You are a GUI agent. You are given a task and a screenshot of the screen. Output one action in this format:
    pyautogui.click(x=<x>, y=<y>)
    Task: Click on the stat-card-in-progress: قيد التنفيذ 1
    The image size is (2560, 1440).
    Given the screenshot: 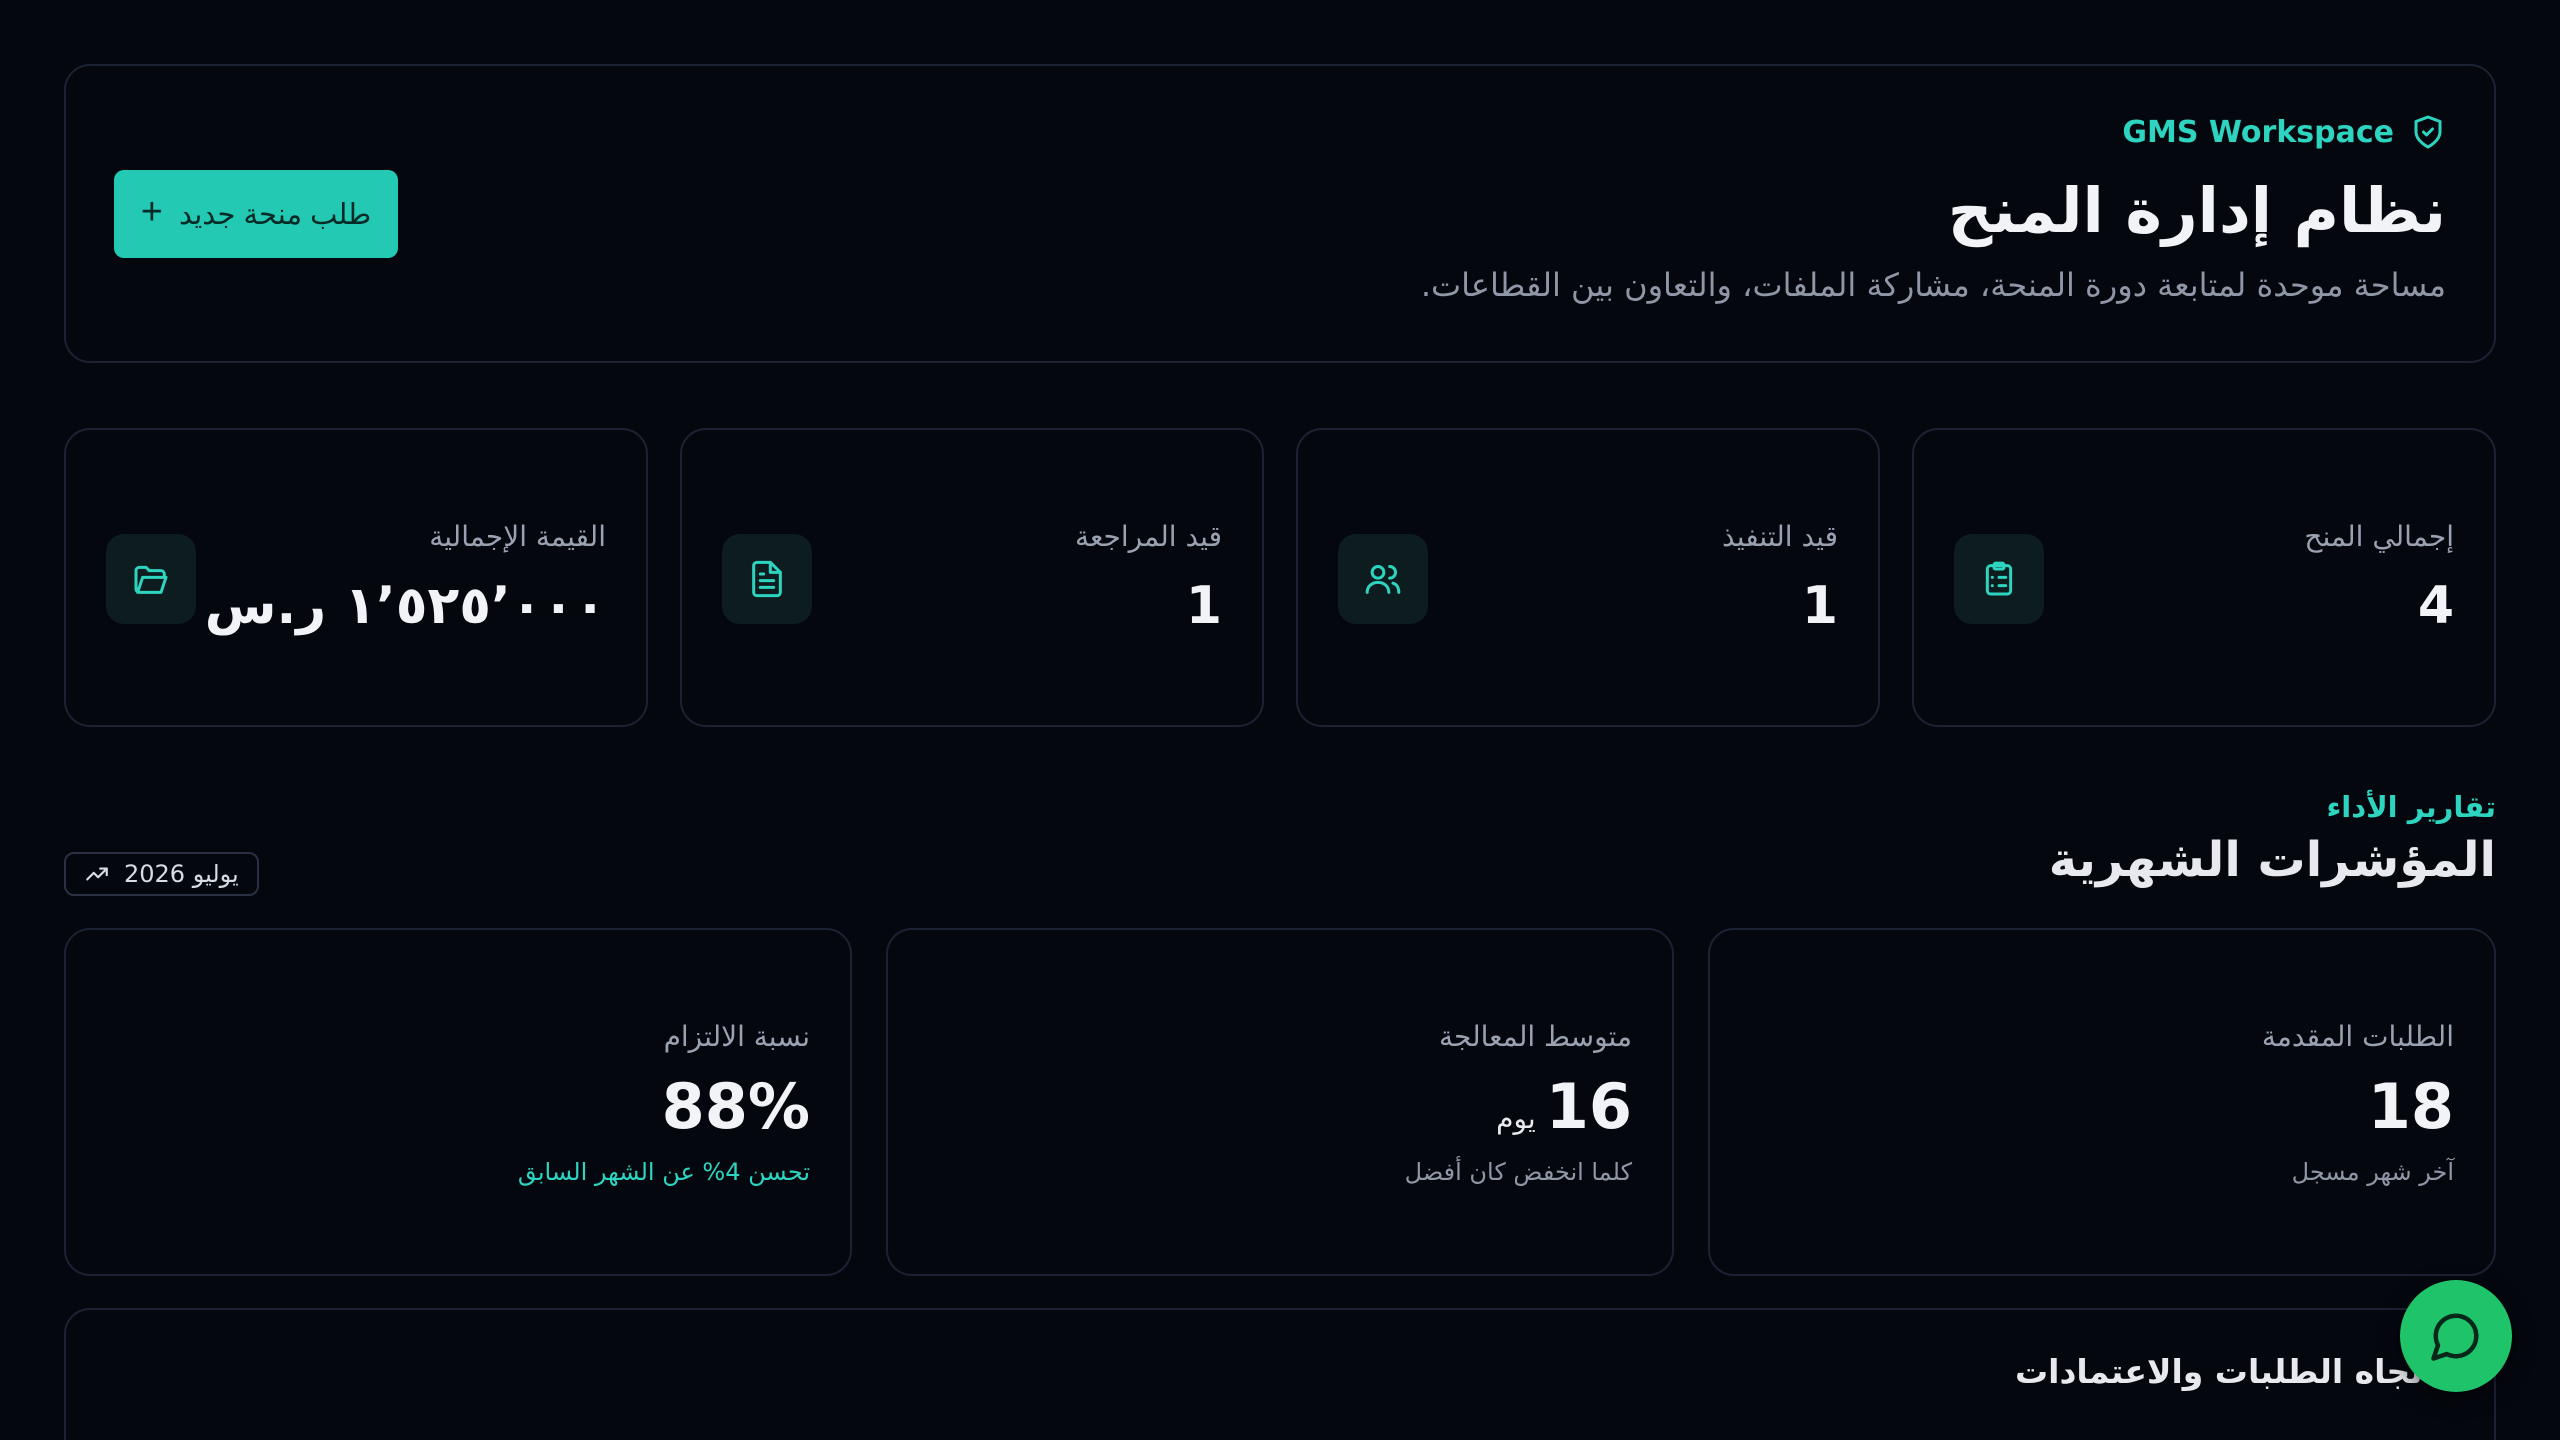 What is the action you would take?
    pyautogui.click(x=1588, y=577)
    